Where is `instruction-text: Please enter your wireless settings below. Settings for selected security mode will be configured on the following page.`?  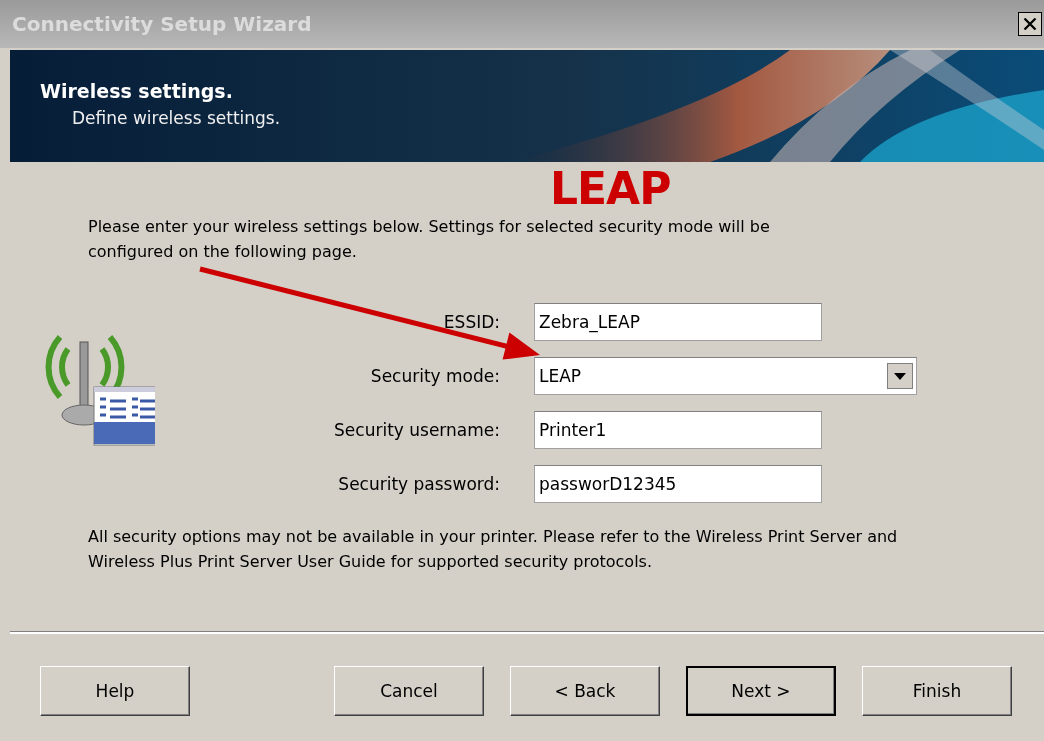 instruction-text: Please enter your wireless settings below. Settings for selected security mode will be configured on the following page. is located at coordinates (429, 239).